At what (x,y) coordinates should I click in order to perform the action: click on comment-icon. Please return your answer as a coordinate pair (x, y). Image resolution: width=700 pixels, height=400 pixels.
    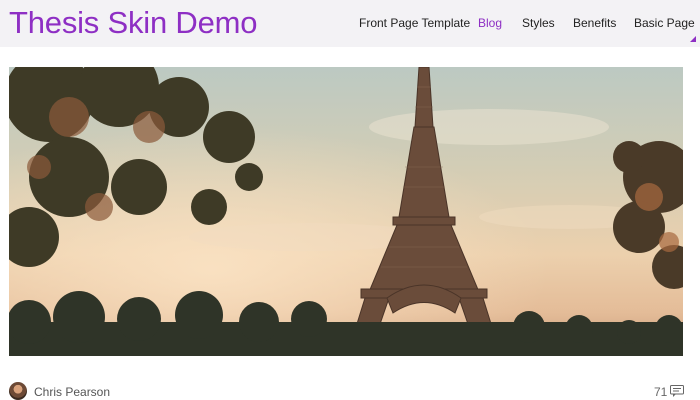
    Looking at the image, I should click on (677, 391).